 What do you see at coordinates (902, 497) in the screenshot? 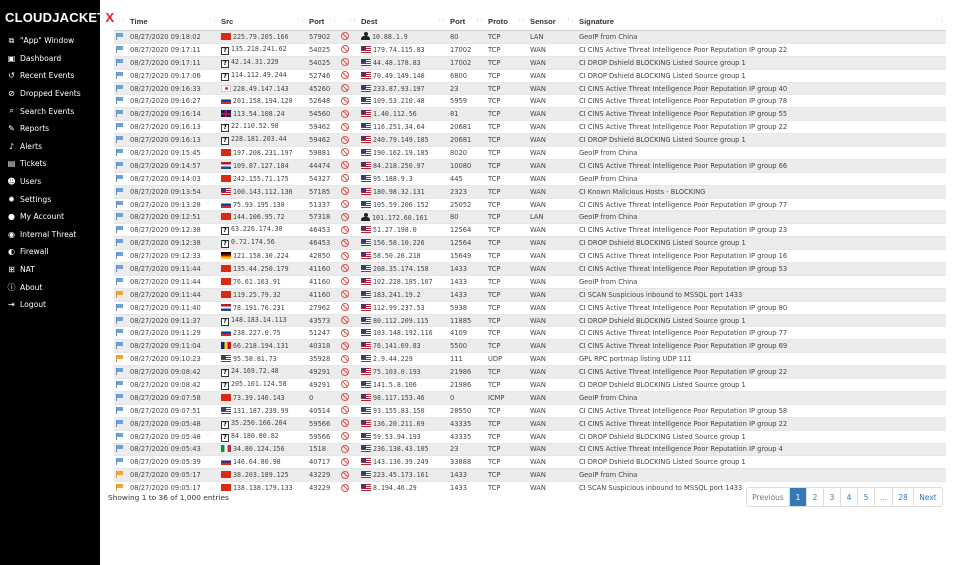
I see `page-28-button: 28` at bounding box center [902, 497].